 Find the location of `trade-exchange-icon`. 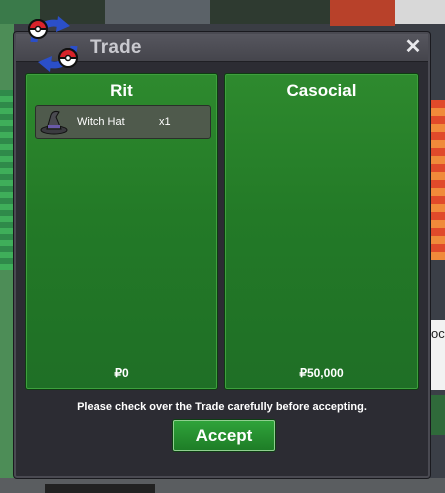

trade-exchange-icon is located at coordinates (53, 44).